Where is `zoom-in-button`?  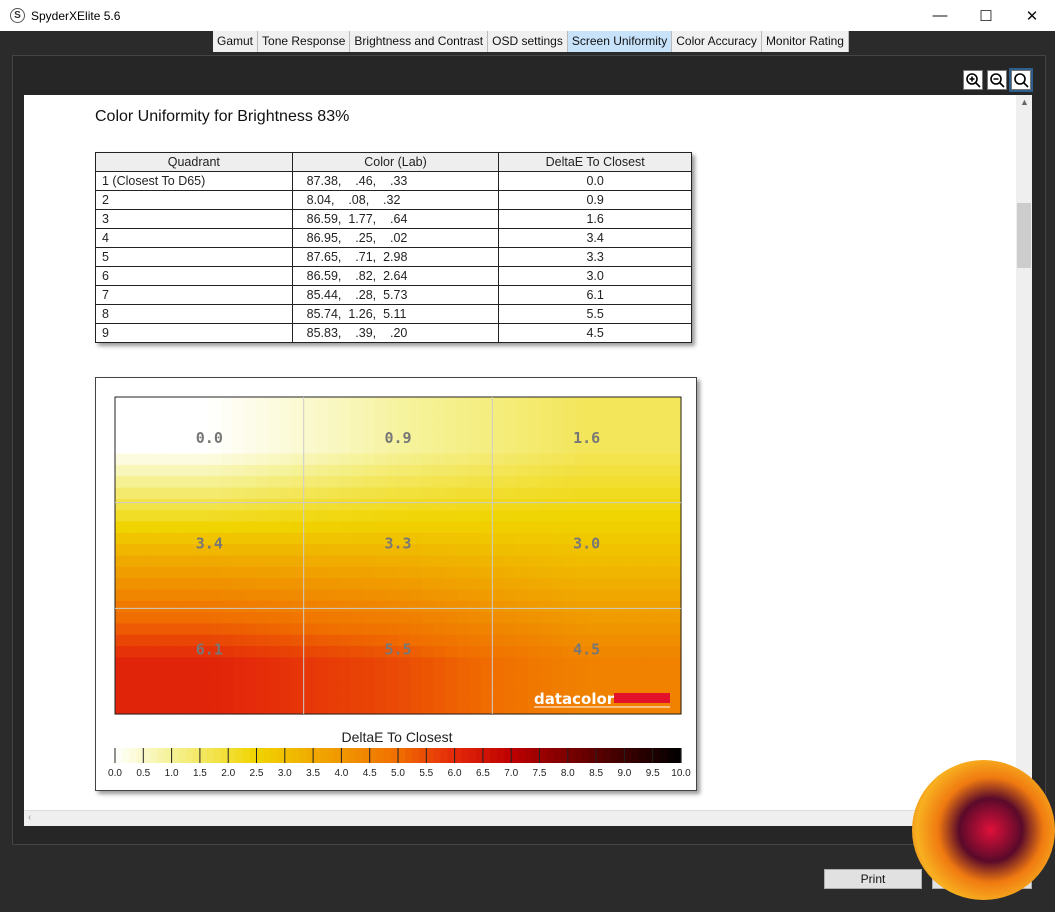
zoom-in-button is located at coordinates (973, 80).